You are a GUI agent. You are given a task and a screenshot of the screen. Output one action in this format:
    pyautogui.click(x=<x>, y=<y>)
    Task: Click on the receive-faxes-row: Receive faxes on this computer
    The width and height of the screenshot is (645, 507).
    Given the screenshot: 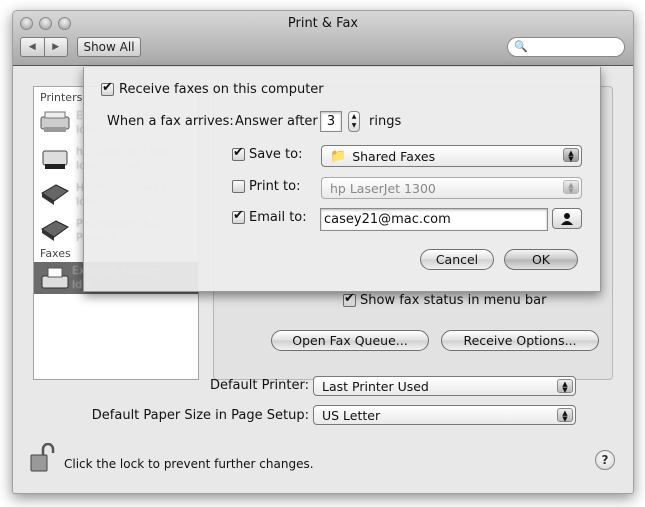 What is the action you would take?
    pyautogui.click(x=212, y=88)
    